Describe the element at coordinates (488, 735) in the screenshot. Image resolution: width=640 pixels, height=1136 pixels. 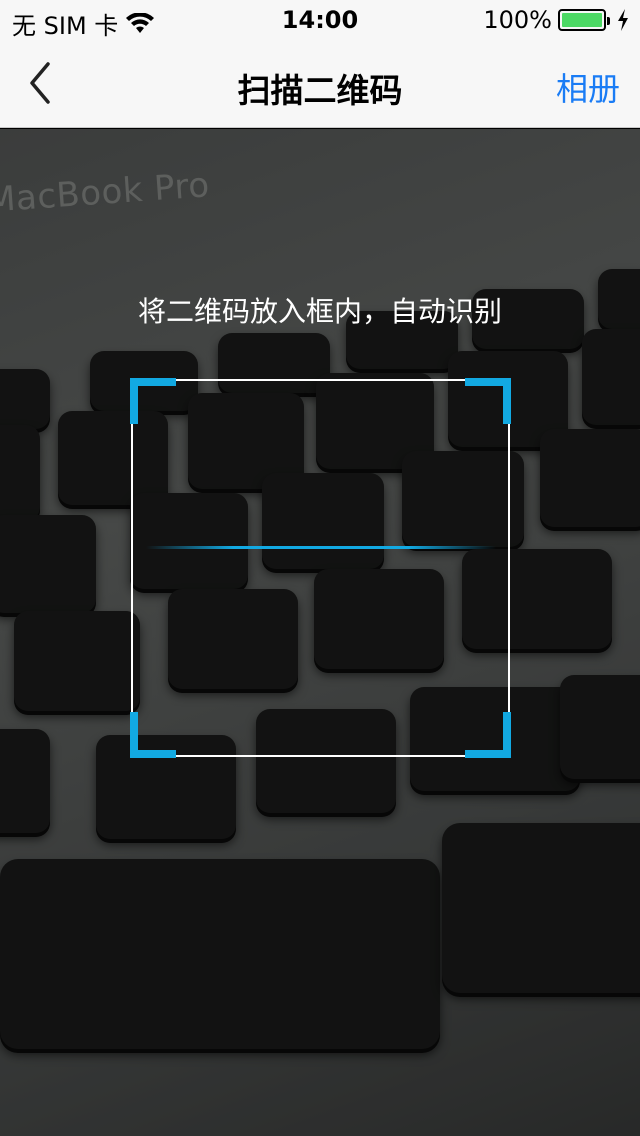
I see `scan-corner-bottom-right` at that location.